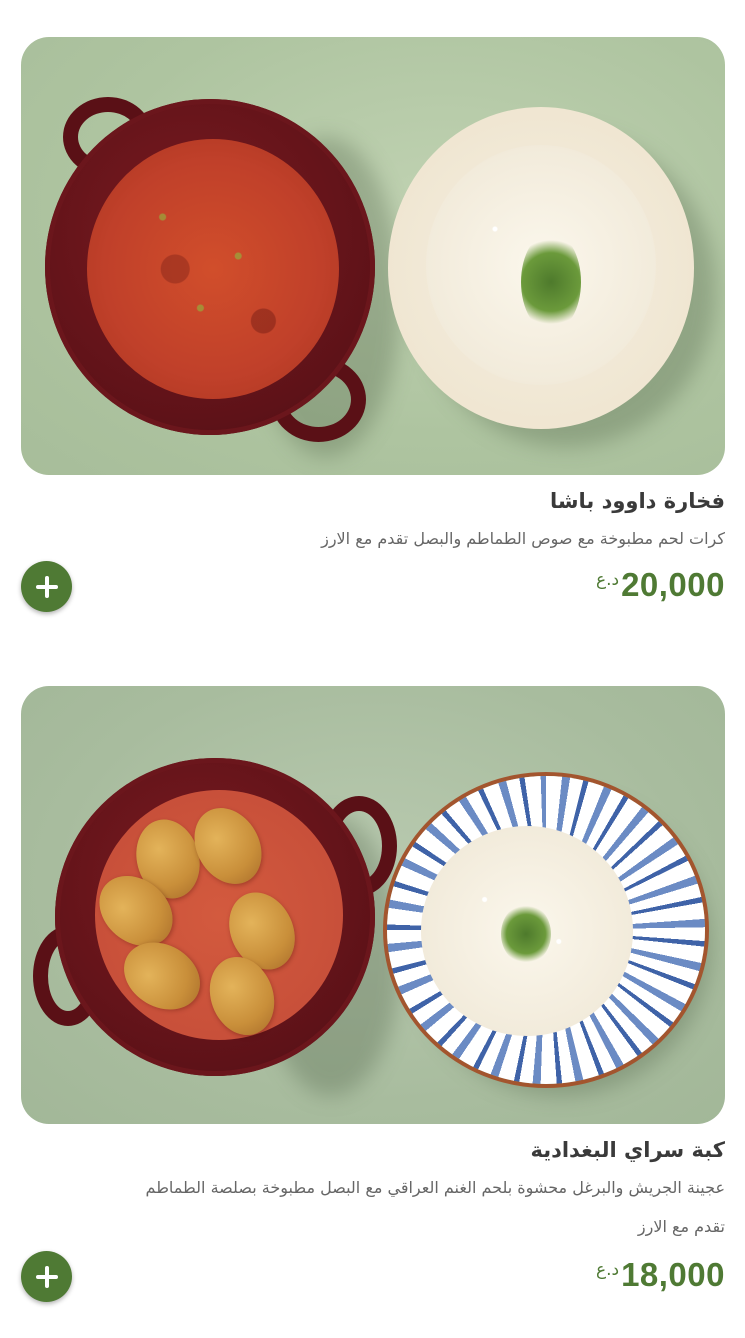 This screenshot has width=745, height=1338. I want to click on item-price: د.ع 20,000, so click(660, 585).